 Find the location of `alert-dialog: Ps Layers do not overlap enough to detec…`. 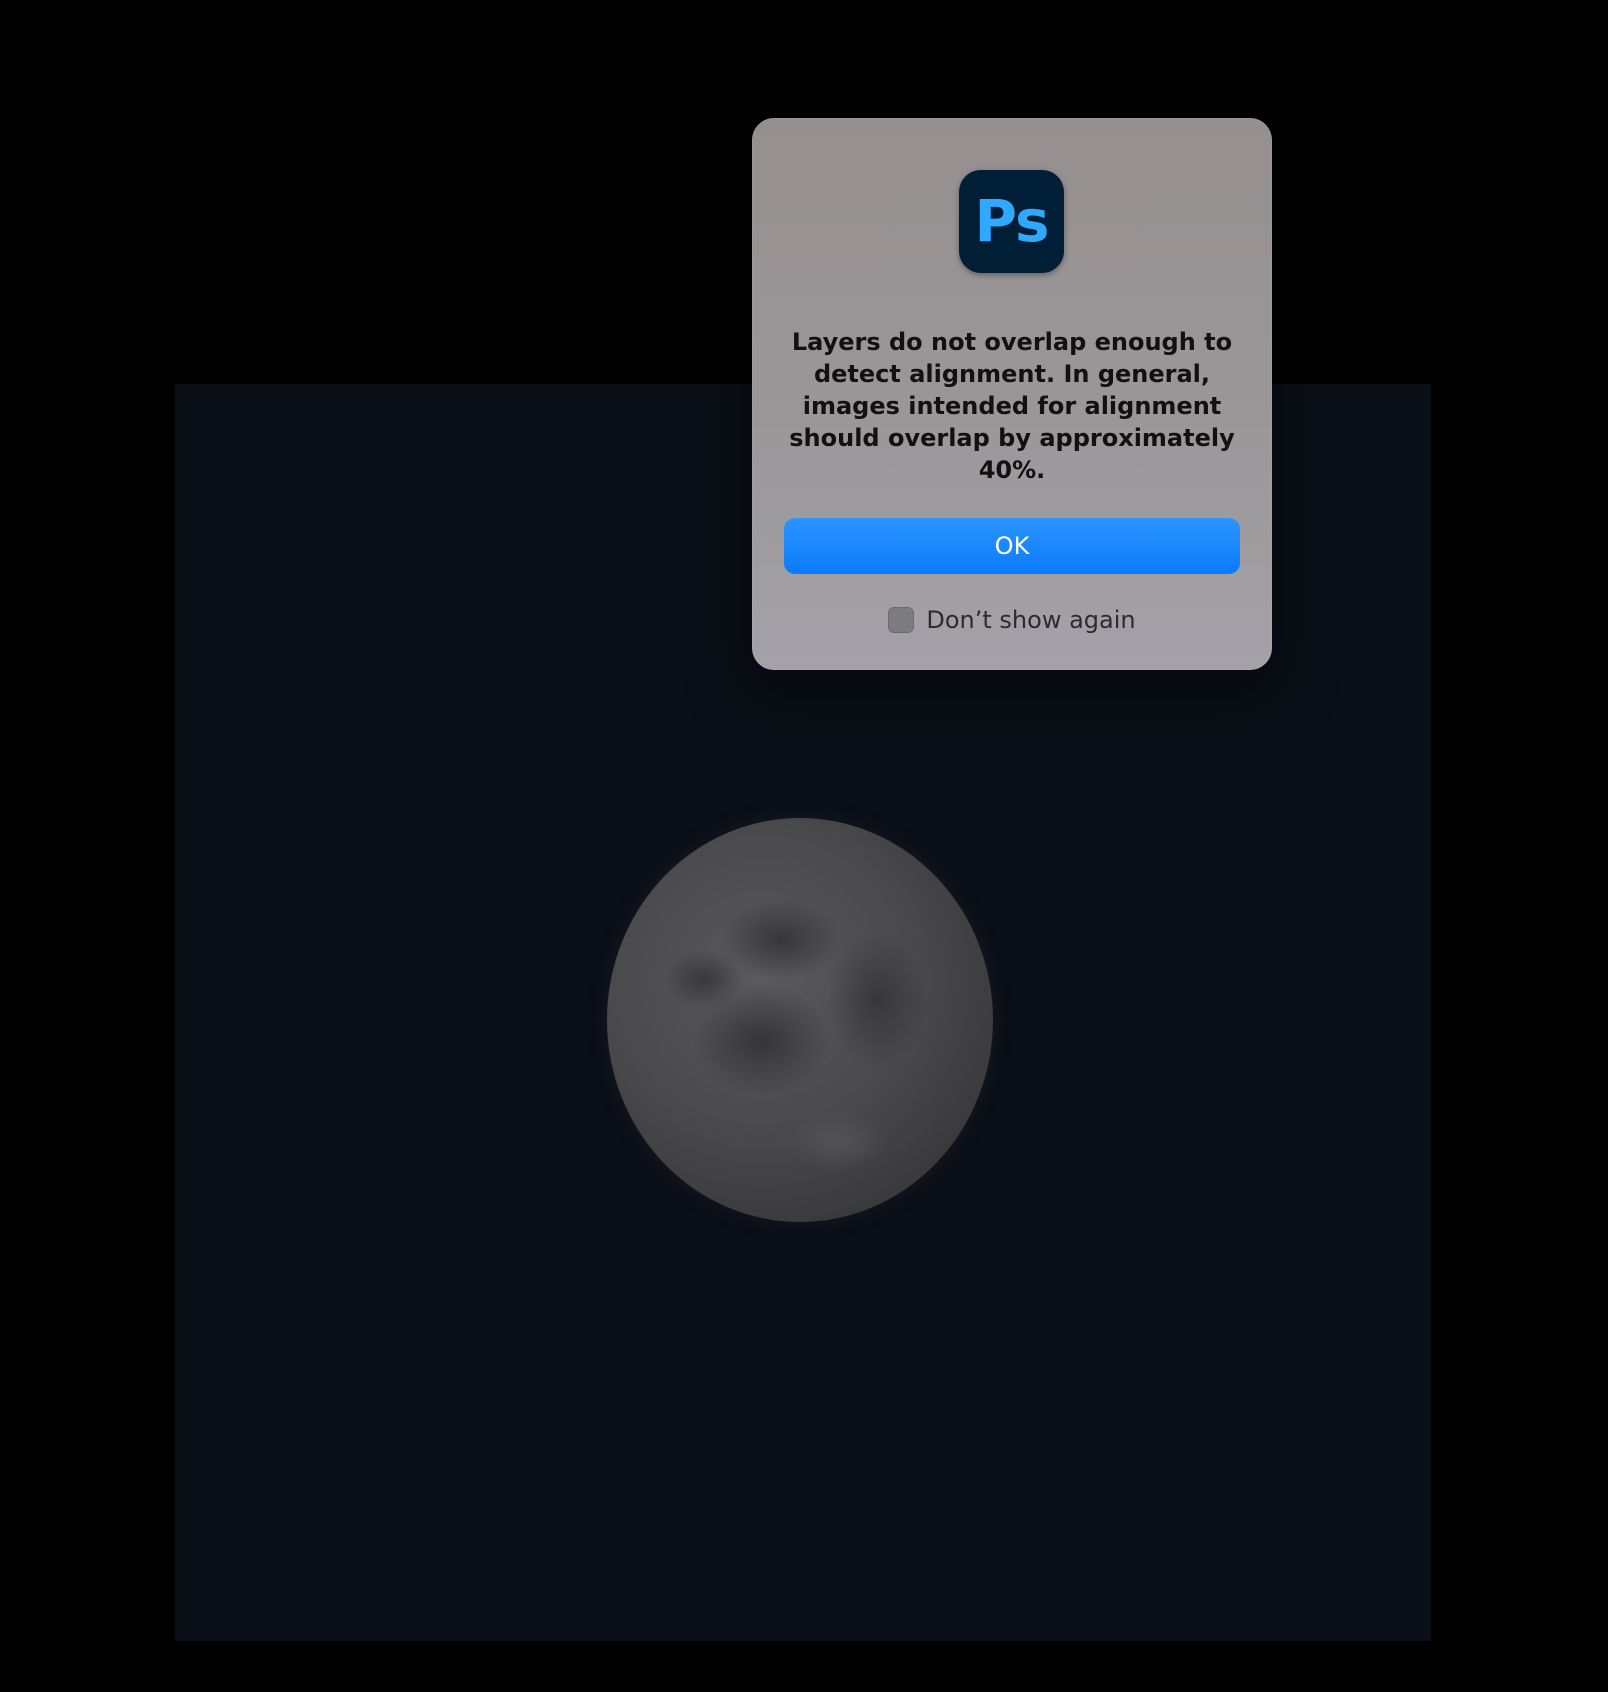

alert-dialog: Ps Layers do not overlap enough to detec… is located at coordinates (1012, 394).